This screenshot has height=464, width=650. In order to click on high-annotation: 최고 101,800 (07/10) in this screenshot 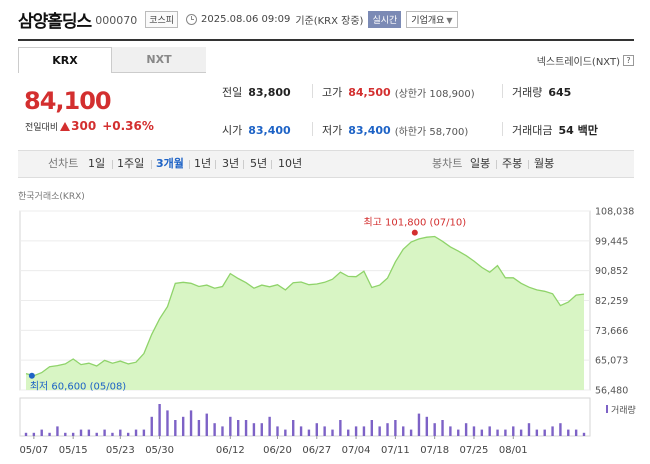, I will do `click(414, 223)`.